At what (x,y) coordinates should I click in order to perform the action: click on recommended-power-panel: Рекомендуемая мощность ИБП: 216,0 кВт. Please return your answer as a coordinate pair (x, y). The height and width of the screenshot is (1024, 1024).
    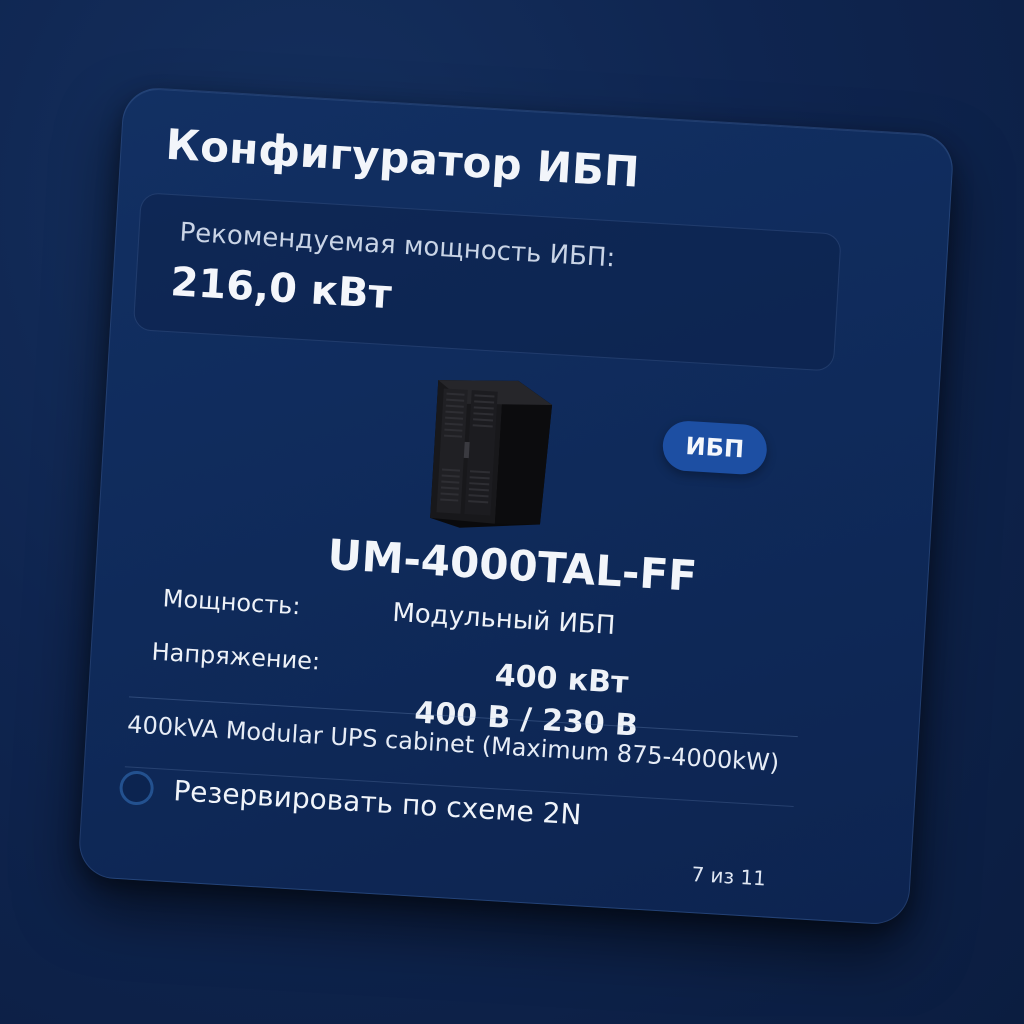
    Looking at the image, I should click on (487, 282).